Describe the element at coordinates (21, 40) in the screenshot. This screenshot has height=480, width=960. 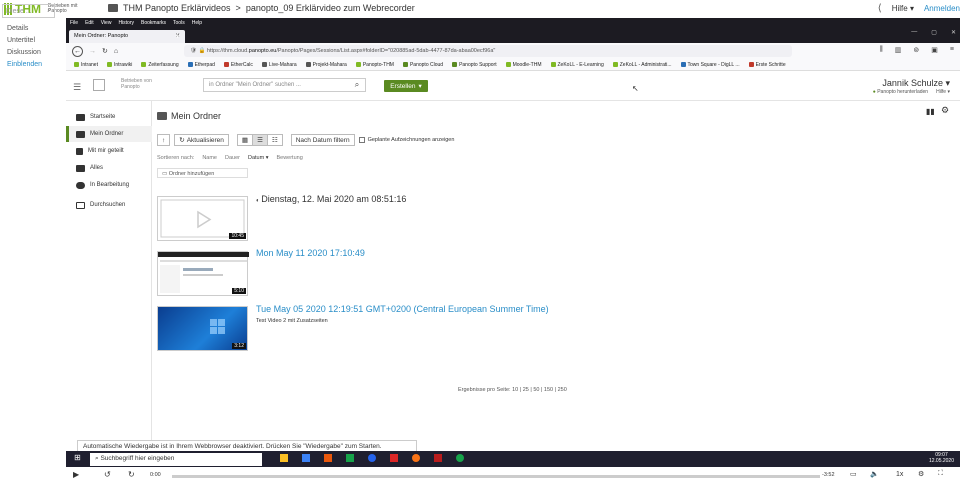
I see `side-link-subtitles: Untertitel` at that location.